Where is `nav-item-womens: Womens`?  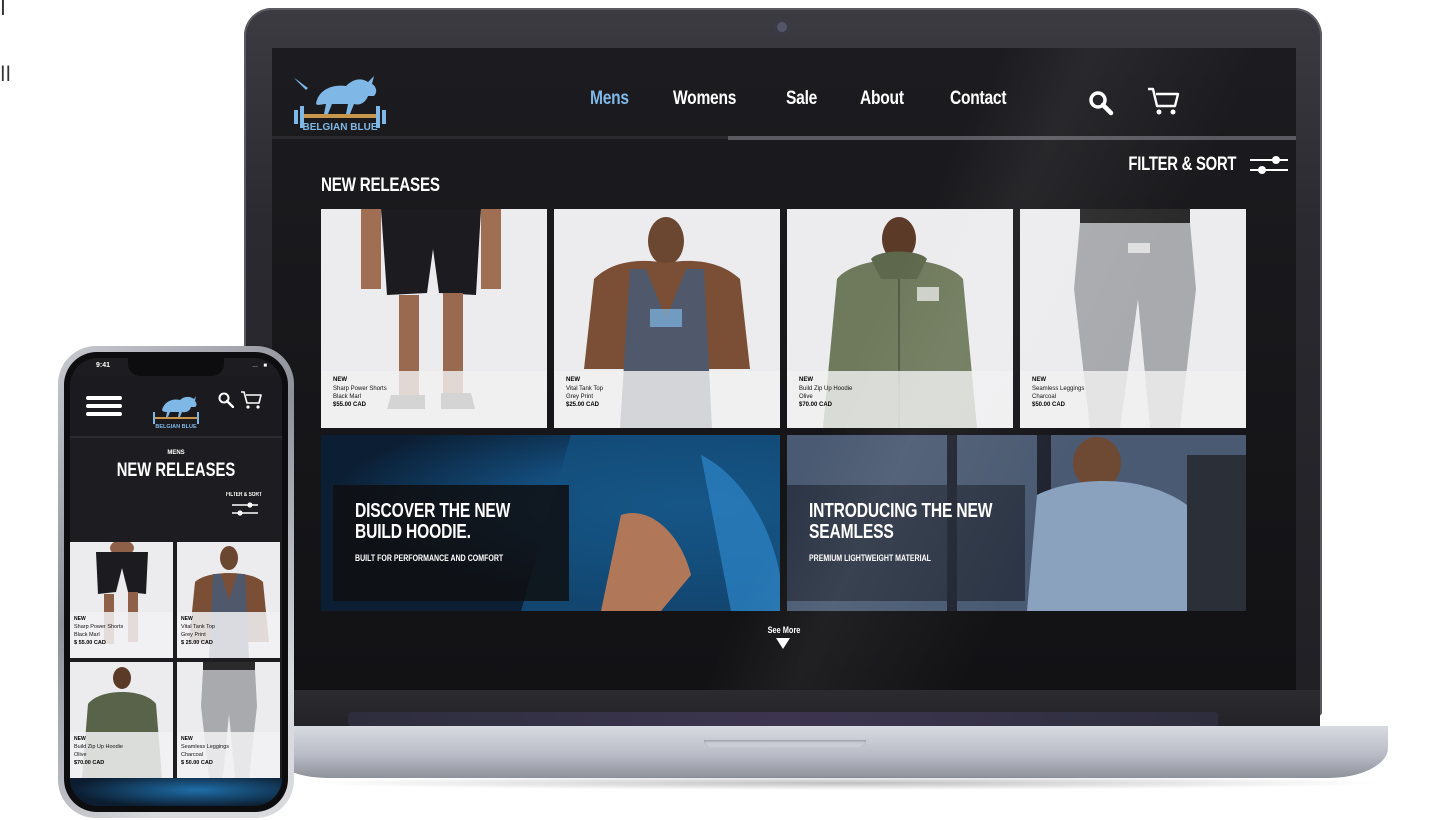 nav-item-womens: Womens is located at coordinates (704, 99).